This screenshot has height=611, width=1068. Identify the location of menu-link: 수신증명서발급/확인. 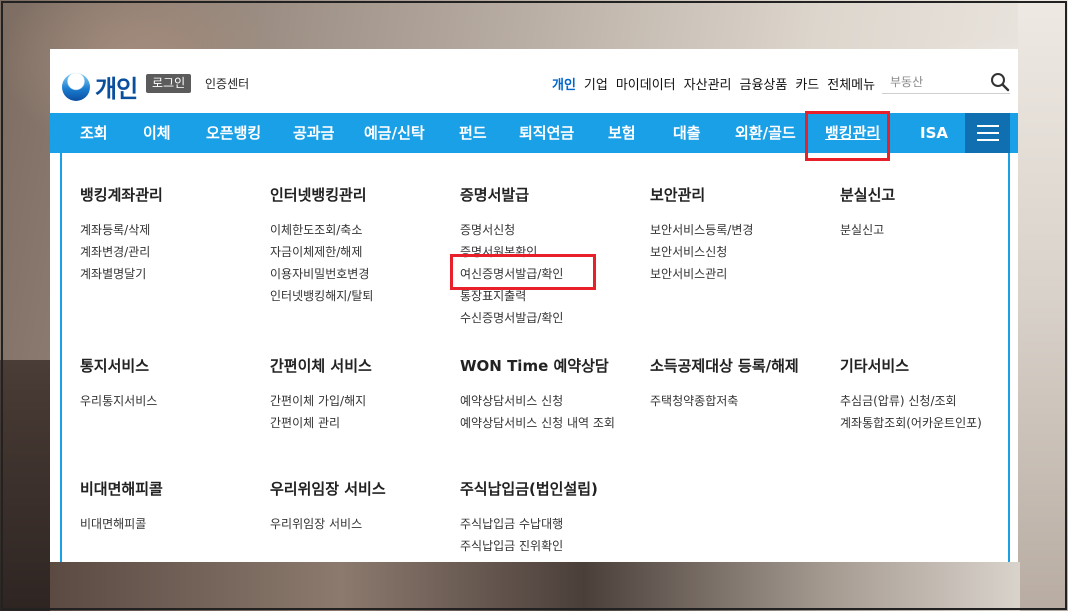
(511, 318).